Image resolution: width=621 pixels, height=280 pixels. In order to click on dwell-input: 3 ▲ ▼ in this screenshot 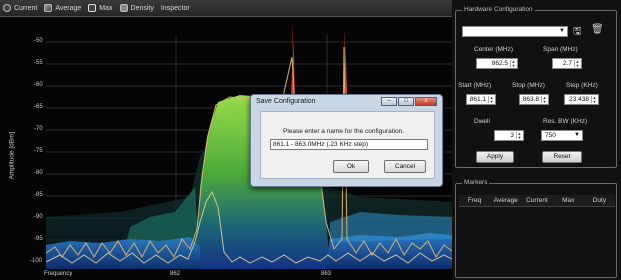, I will do `click(509, 135)`.